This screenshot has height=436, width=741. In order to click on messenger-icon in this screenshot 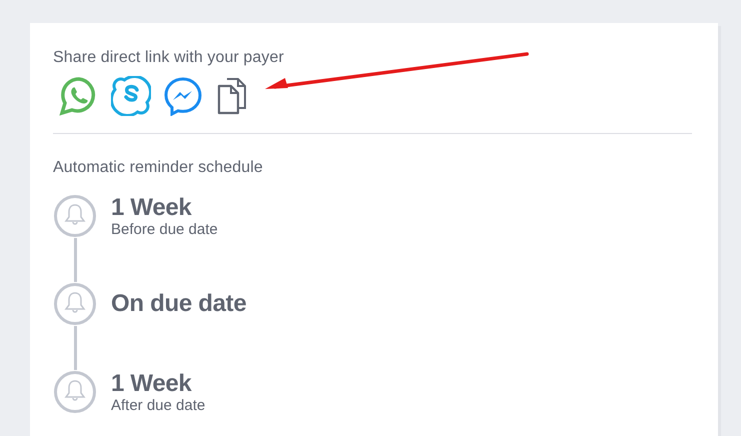, I will do `click(183, 96)`.